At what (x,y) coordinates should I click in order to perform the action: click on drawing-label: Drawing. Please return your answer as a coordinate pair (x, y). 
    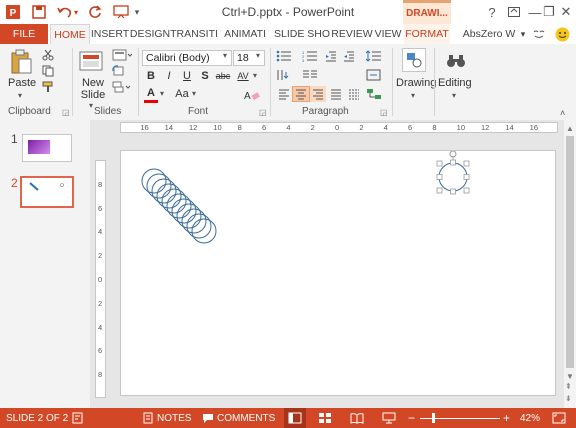
    Looking at the image, I should click on (416, 83).